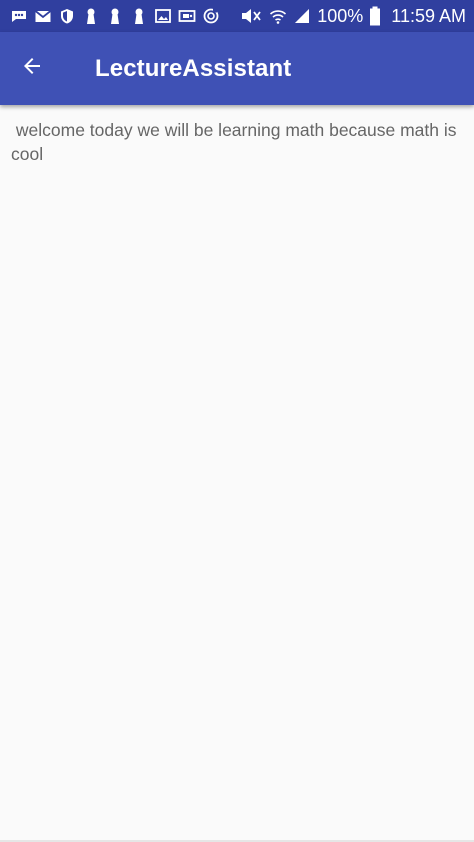 This screenshot has width=474, height=842. I want to click on system-icons: 100% 11:59 AM, so click(352, 16).